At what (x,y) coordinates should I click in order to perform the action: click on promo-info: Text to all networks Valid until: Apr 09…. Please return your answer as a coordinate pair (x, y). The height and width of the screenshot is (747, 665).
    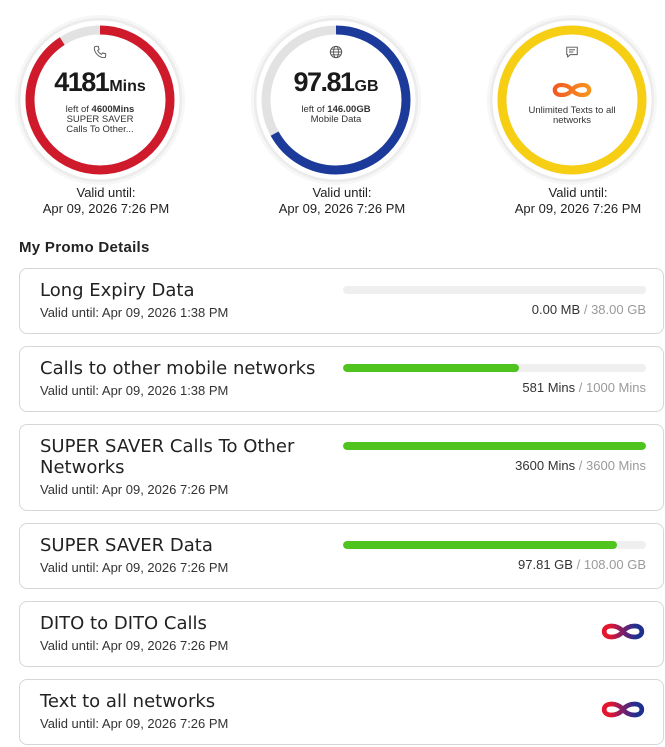
    Looking at the image, I should click on (190, 711).